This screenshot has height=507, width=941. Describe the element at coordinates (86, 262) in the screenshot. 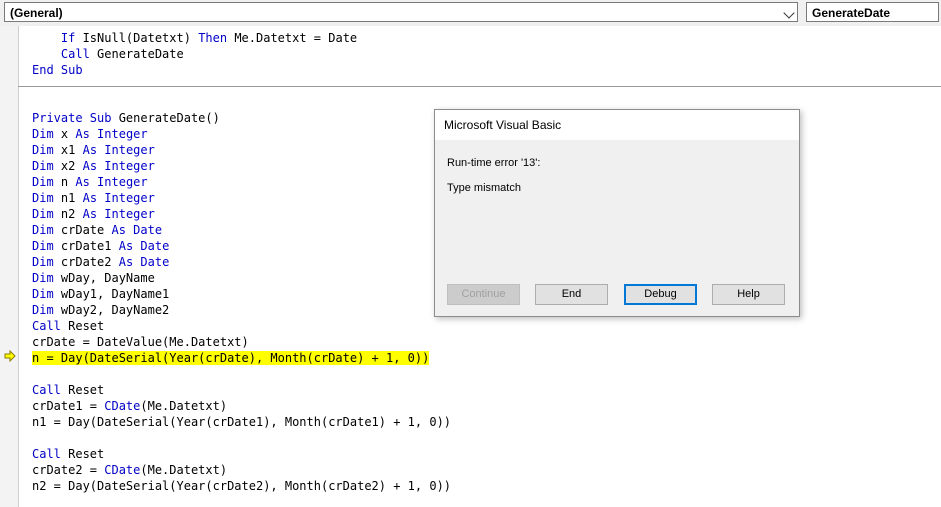

I see `code-token: crDate2` at that location.